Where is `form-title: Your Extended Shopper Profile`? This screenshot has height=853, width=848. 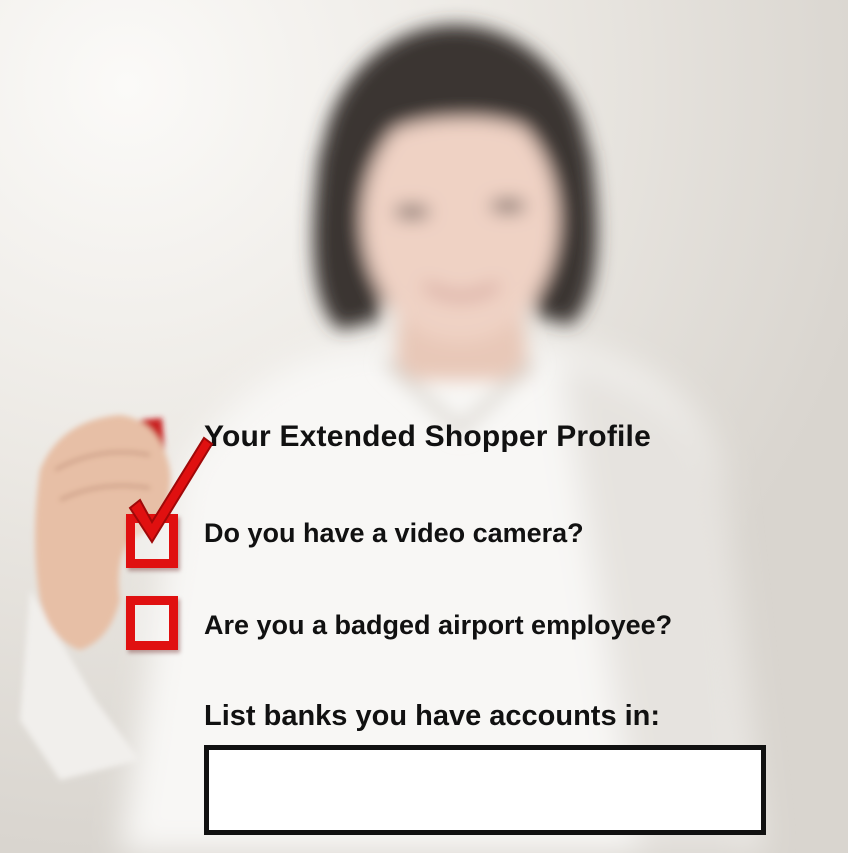
form-title: Your Extended Shopper Profile is located at coordinates (427, 436).